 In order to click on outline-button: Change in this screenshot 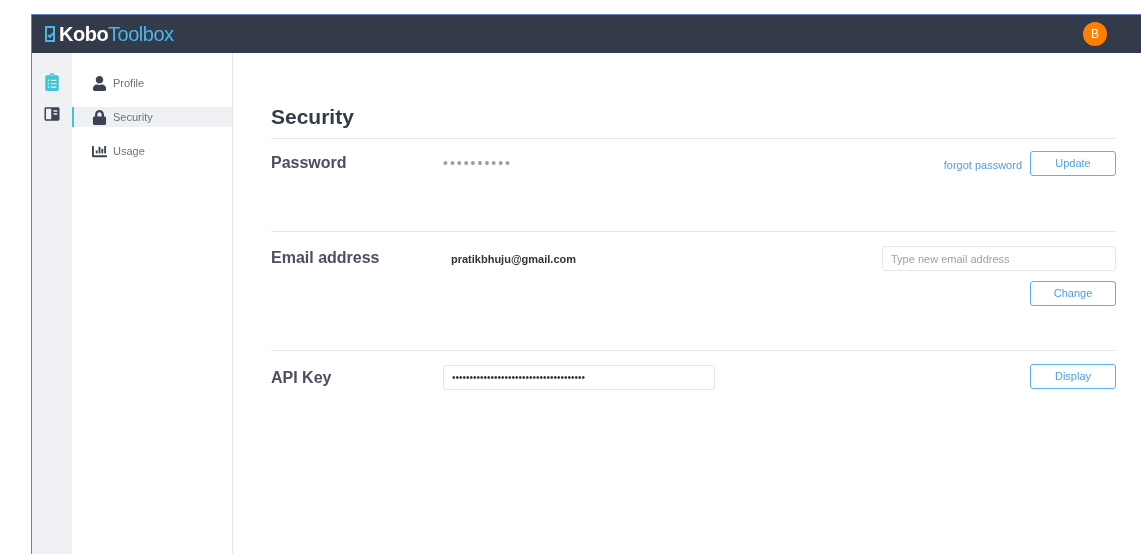, I will do `click(1073, 293)`.